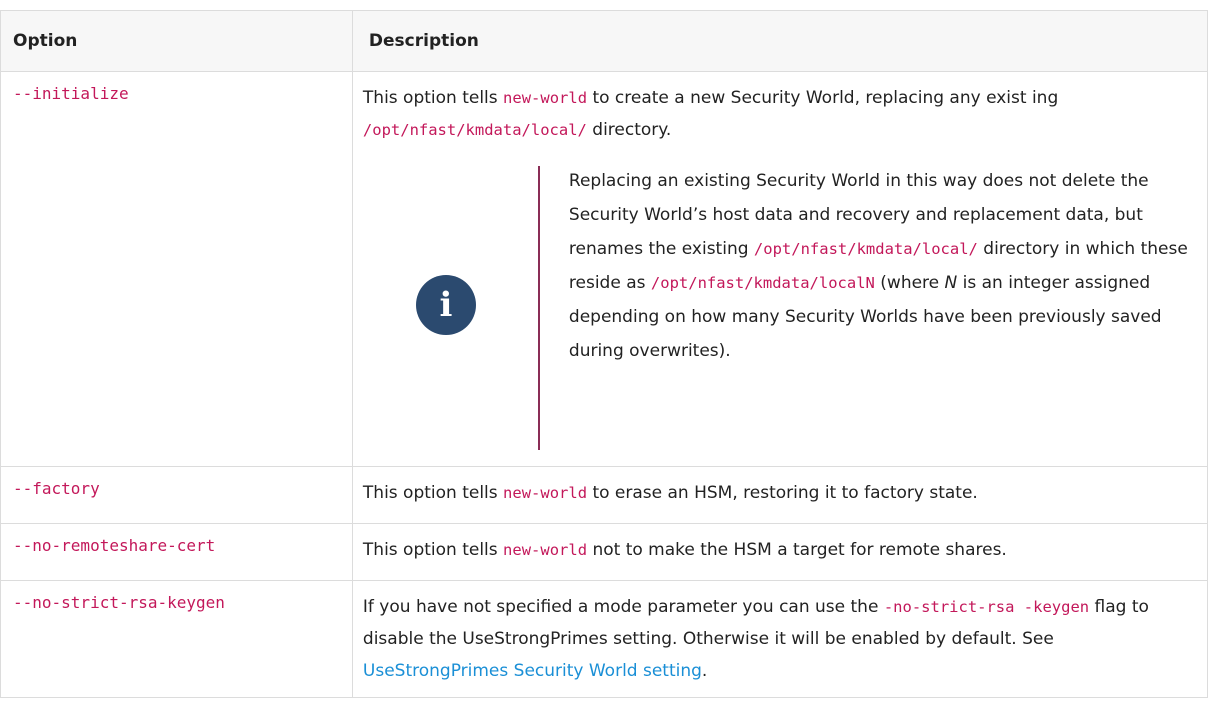 Image resolution: width=1208 pixels, height=713 pixels. I want to click on column-header-description: Description, so click(779, 41).